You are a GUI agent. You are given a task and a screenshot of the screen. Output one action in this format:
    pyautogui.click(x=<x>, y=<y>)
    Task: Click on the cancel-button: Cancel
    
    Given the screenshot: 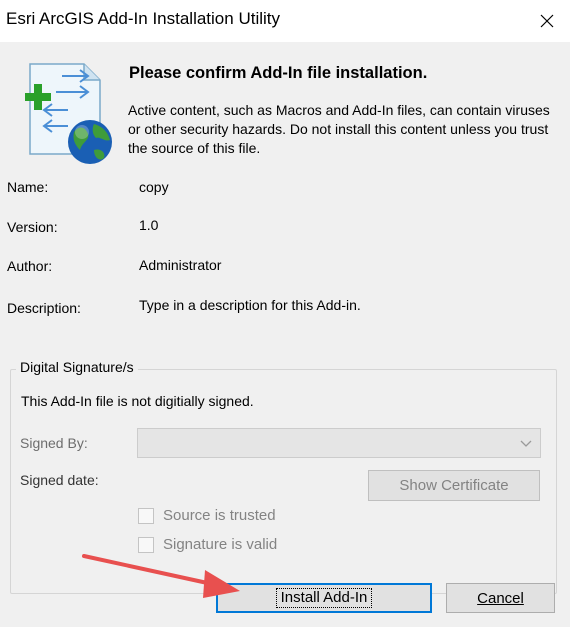 What is the action you would take?
    pyautogui.click(x=500, y=598)
    